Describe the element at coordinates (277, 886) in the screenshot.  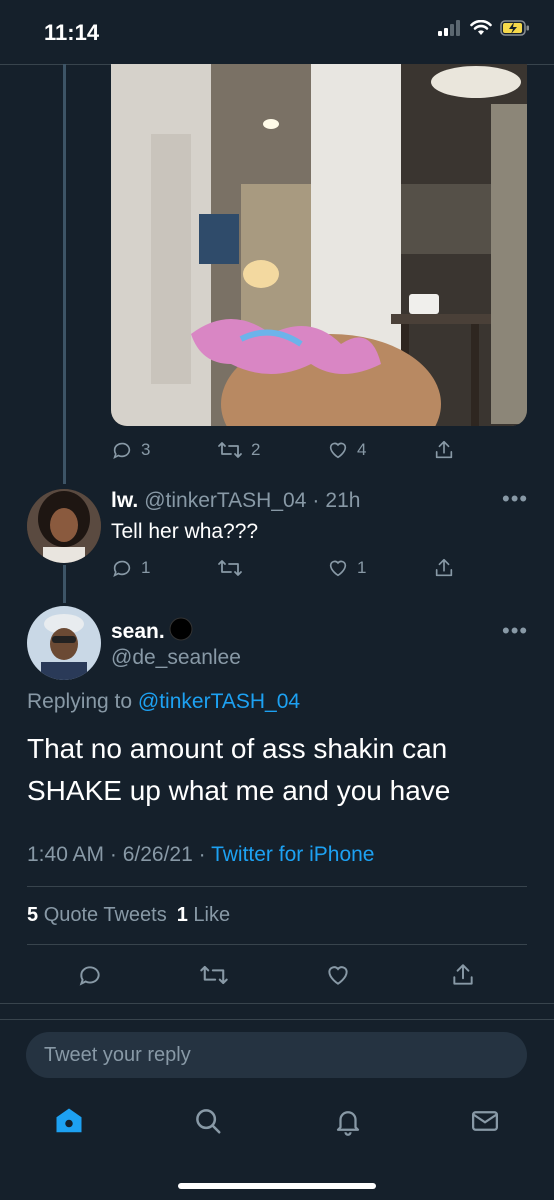
I see `meta-divider` at that location.